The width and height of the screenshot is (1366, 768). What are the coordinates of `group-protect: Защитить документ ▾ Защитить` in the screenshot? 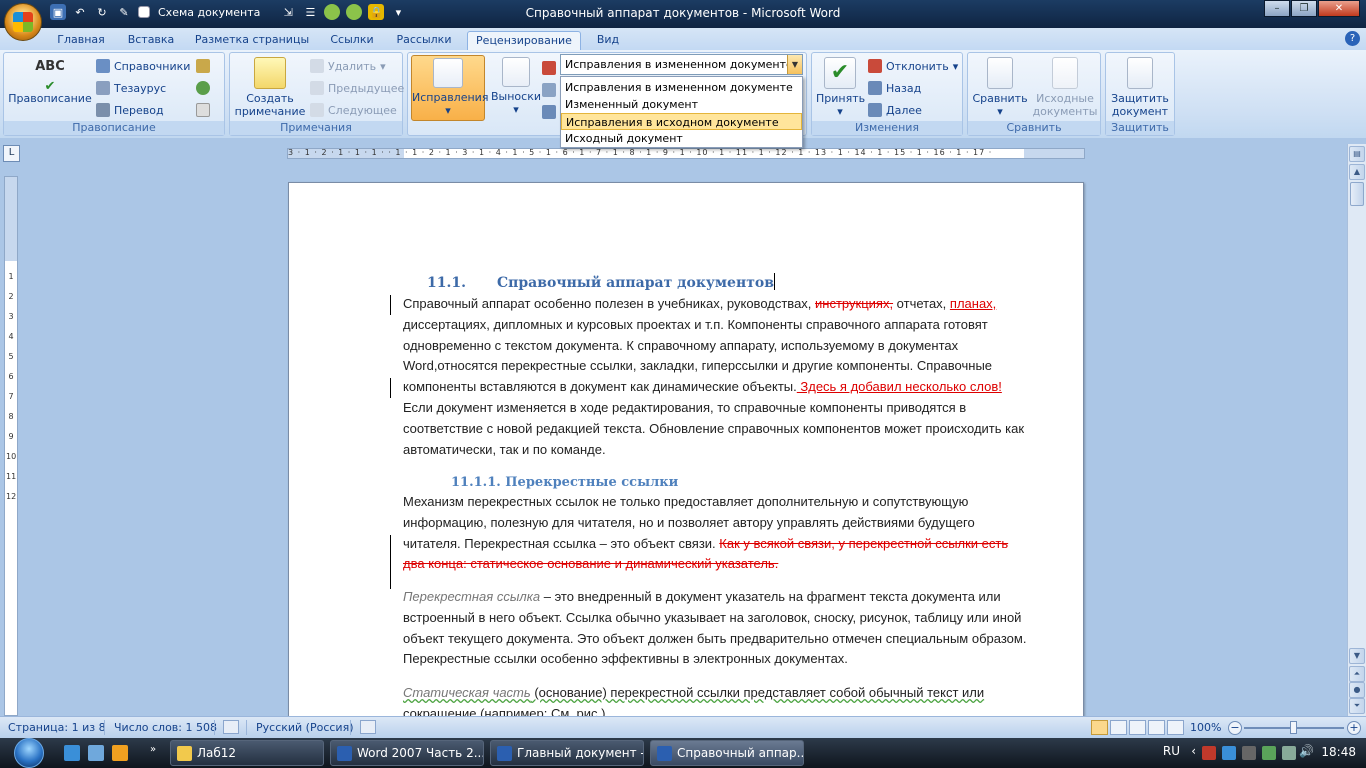 It's located at (1140, 94).